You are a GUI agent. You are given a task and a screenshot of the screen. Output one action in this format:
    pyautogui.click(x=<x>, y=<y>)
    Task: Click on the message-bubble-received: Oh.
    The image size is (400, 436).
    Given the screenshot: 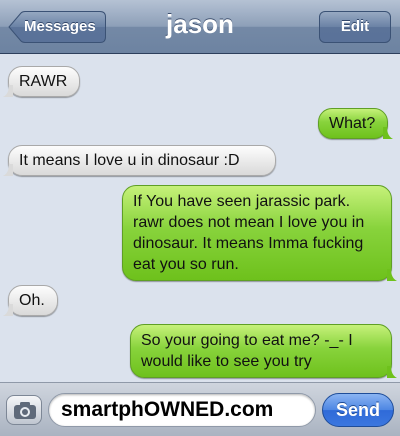 What is the action you would take?
    pyautogui.click(x=30, y=300)
    